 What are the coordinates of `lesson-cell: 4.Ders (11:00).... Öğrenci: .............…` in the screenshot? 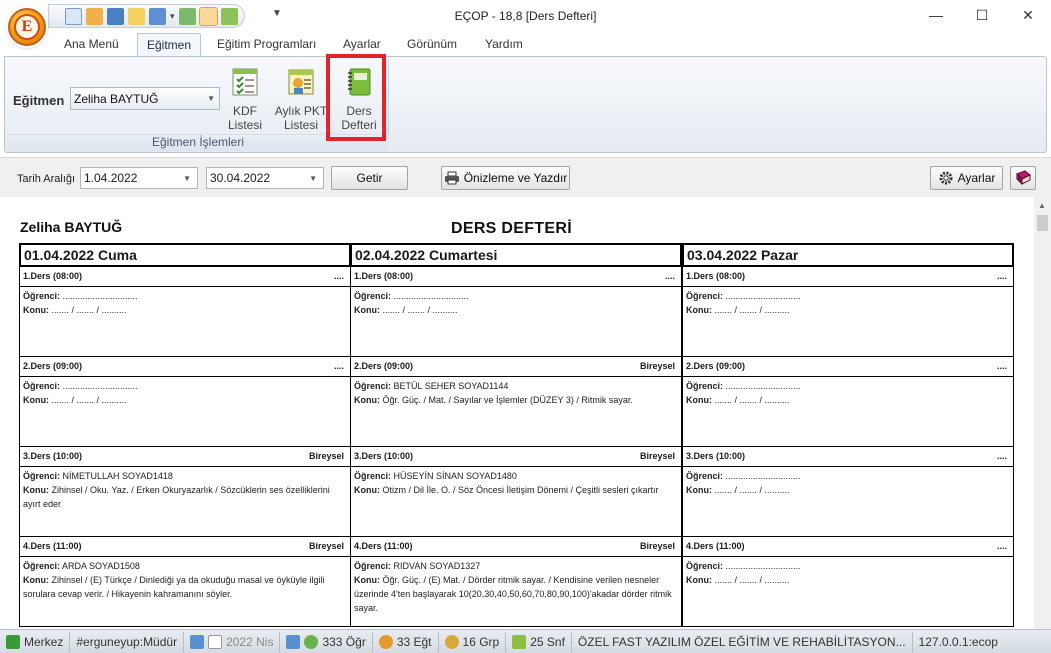 It's located at (848, 582).